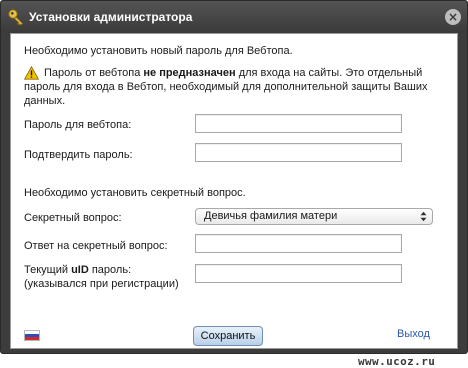 This screenshot has width=468, height=368. What do you see at coordinates (73, 218) in the screenshot?
I see `secret-question-label: Секретный вопрос:` at bounding box center [73, 218].